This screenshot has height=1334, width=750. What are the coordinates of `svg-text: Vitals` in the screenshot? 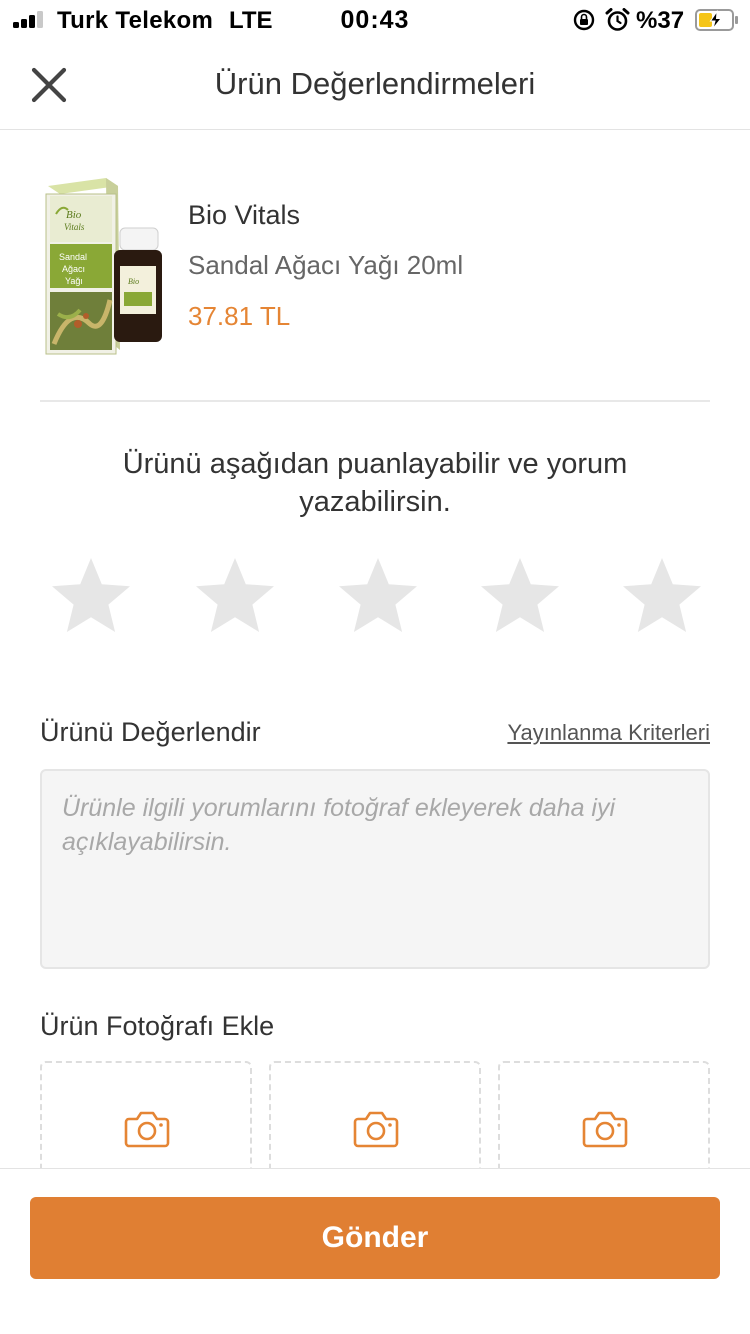 It's located at (74, 227).